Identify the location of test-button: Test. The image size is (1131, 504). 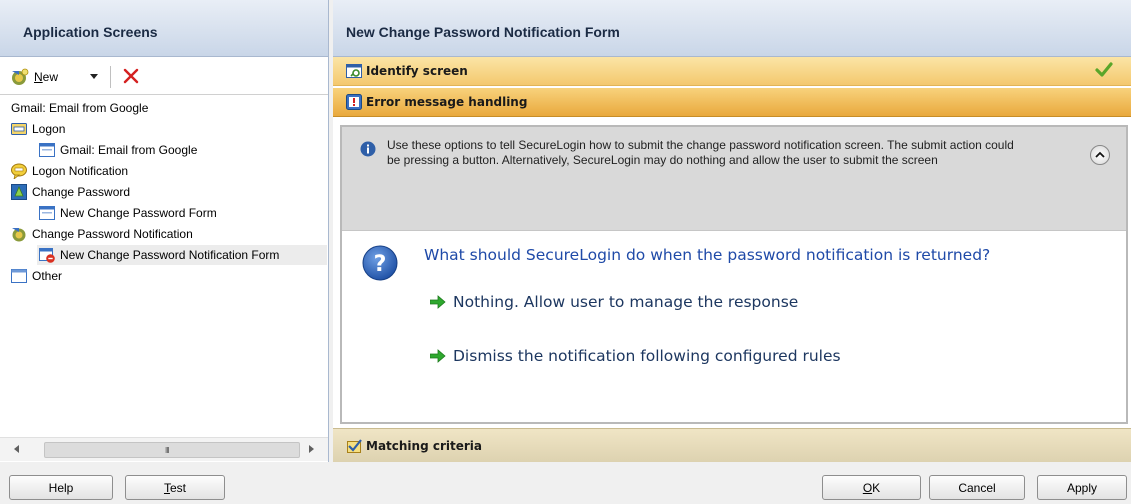
(175, 487).